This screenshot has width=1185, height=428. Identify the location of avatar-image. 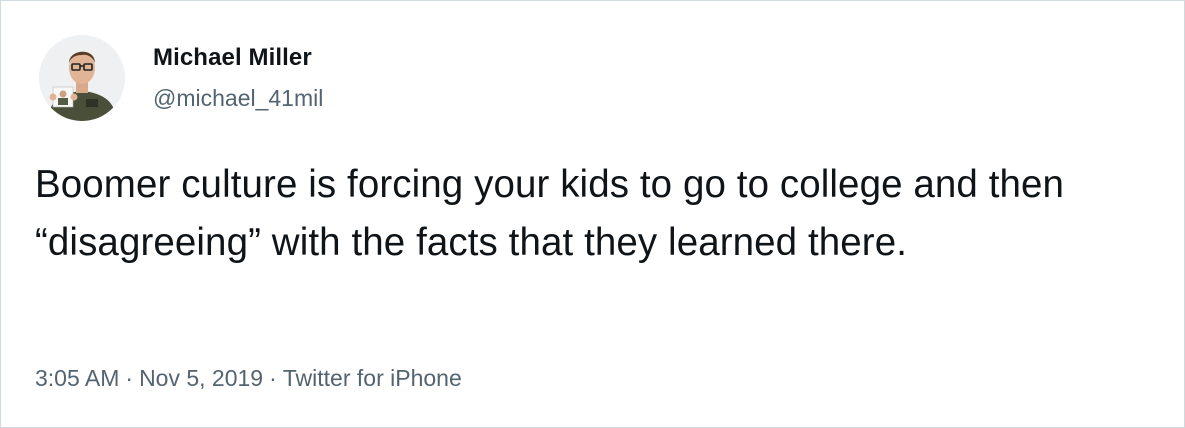
(82, 78).